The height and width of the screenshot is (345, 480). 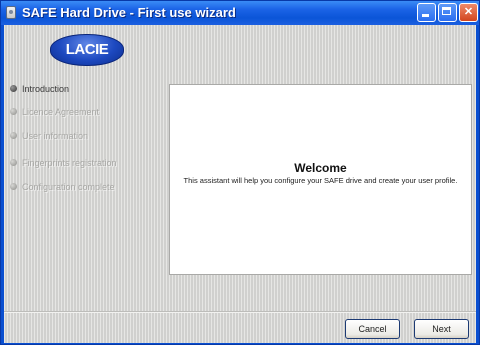 I want to click on minimize-button, so click(x=426, y=12).